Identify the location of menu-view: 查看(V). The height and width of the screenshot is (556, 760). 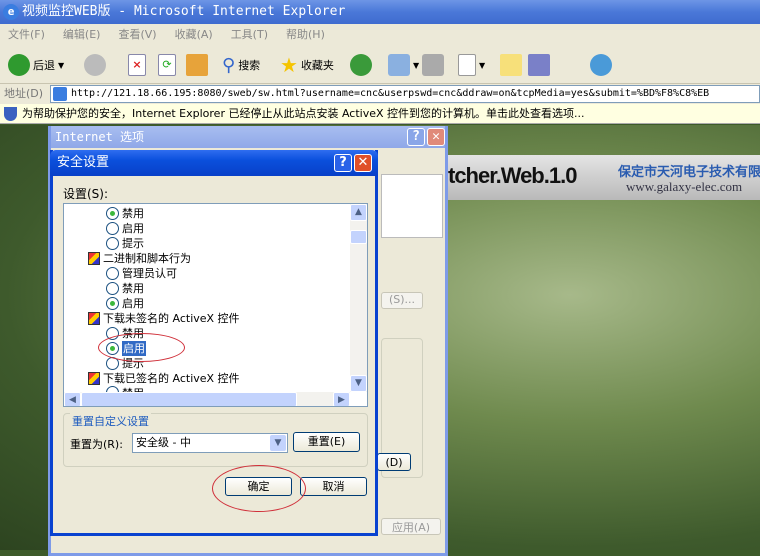
(137, 34).